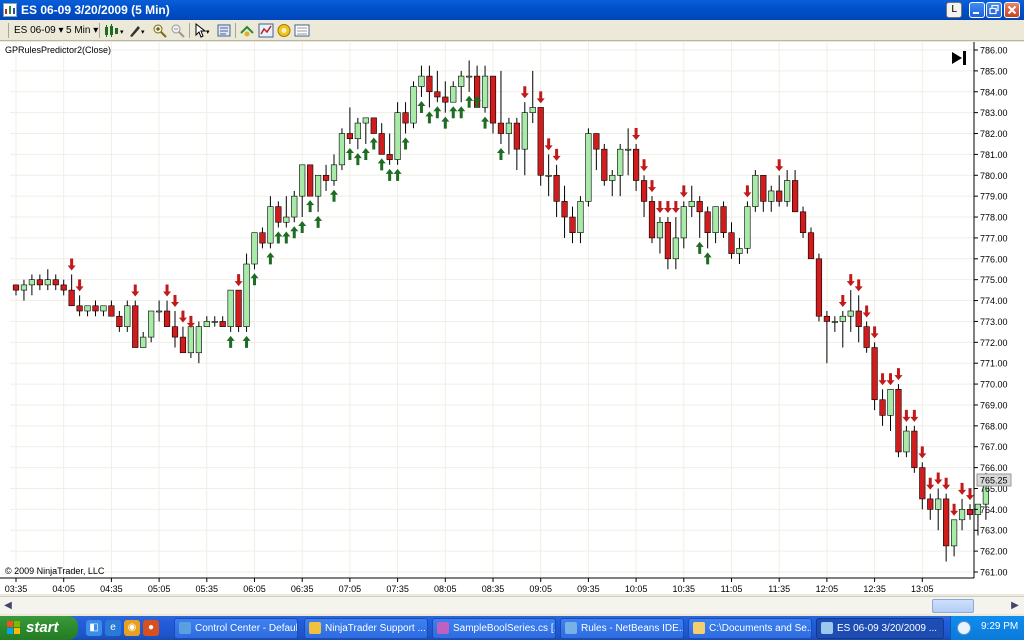 This screenshot has height=640, width=1024. Describe the element at coordinates (959, 58) in the screenshot. I see `go-to-end-icon` at that location.